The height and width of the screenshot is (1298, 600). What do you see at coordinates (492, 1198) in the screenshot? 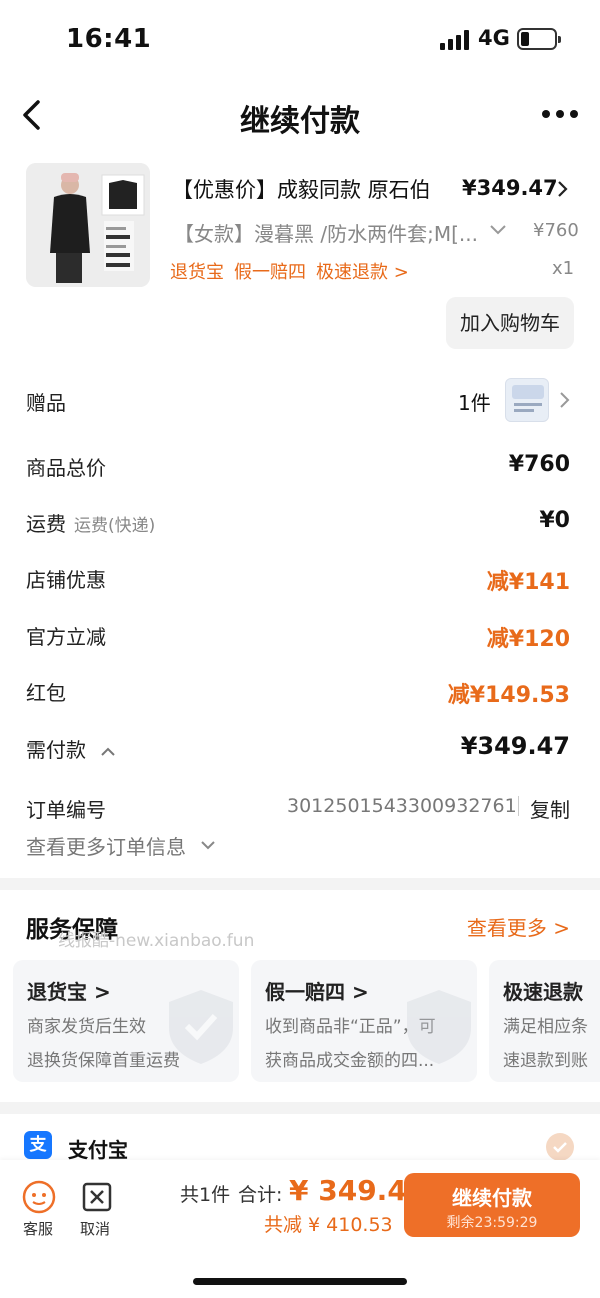
I see `pay-button-label: 继续付款` at bounding box center [492, 1198].